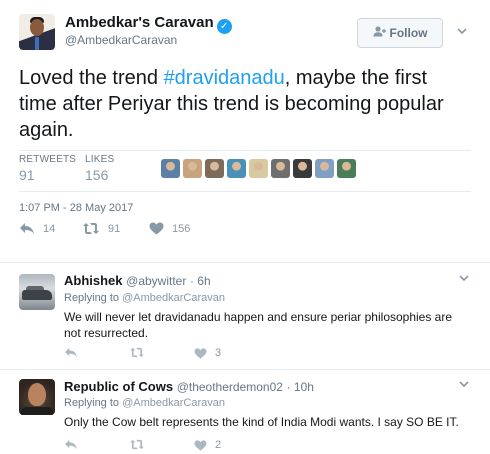 Image resolution: width=490 pixels, height=454 pixels. I want to click on reply-author: Abhishek @abywitter · 6h, so click(137, 280).